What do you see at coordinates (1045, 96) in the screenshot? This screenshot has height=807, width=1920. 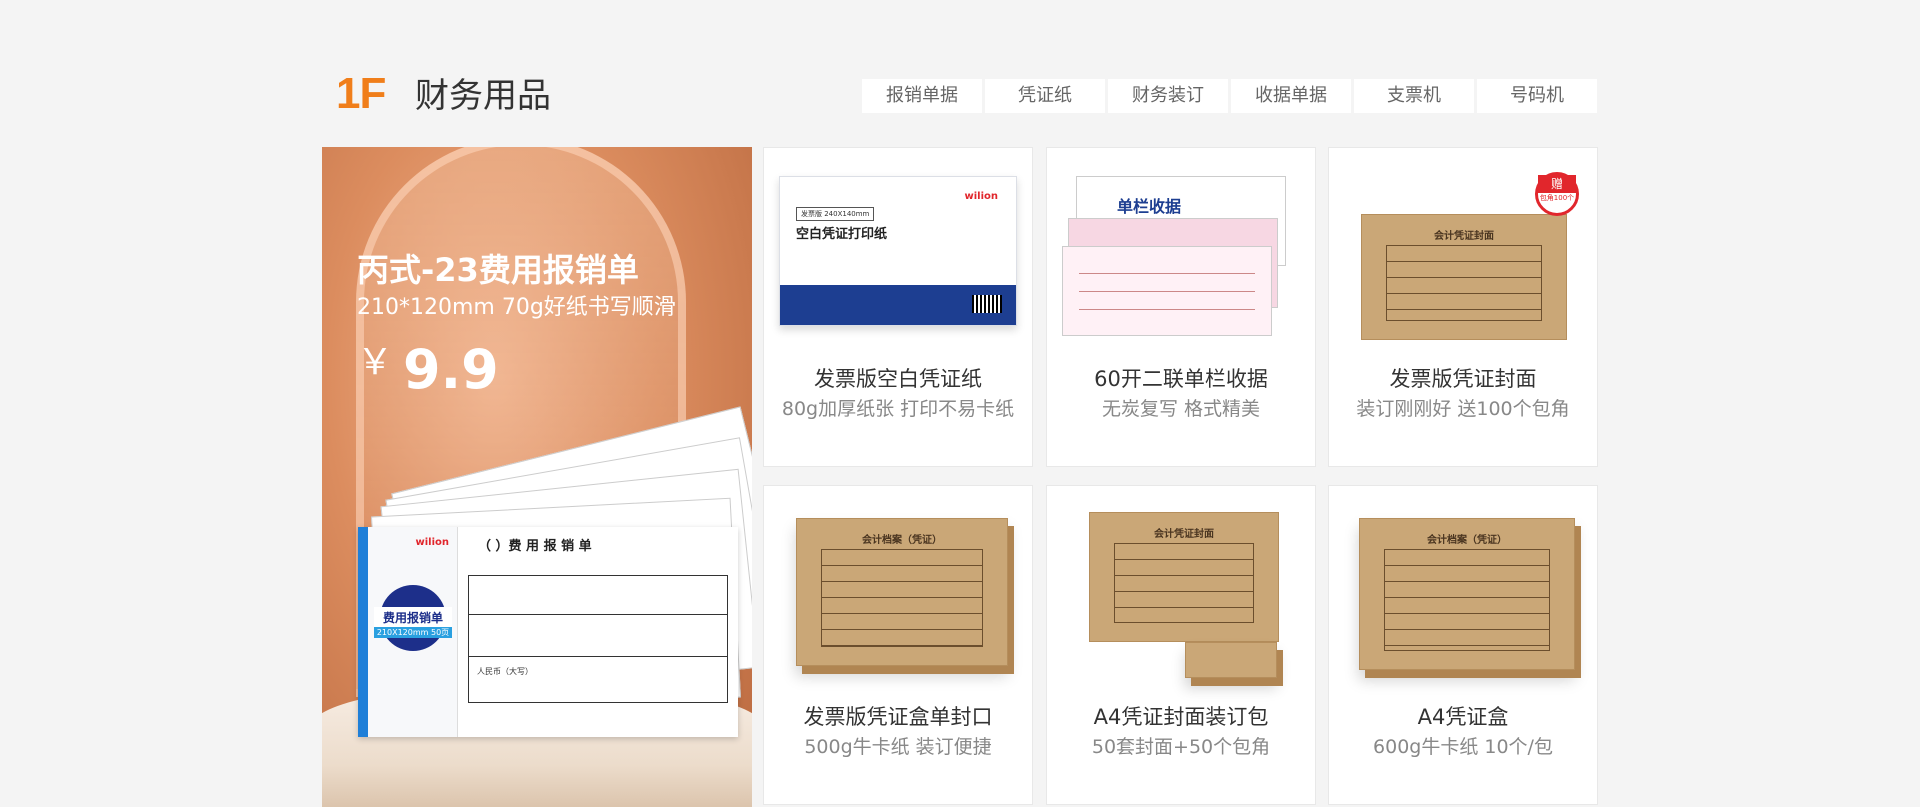 I see `tab-voucher-paper: 凭证纸` at bounding box center [1045, 96].